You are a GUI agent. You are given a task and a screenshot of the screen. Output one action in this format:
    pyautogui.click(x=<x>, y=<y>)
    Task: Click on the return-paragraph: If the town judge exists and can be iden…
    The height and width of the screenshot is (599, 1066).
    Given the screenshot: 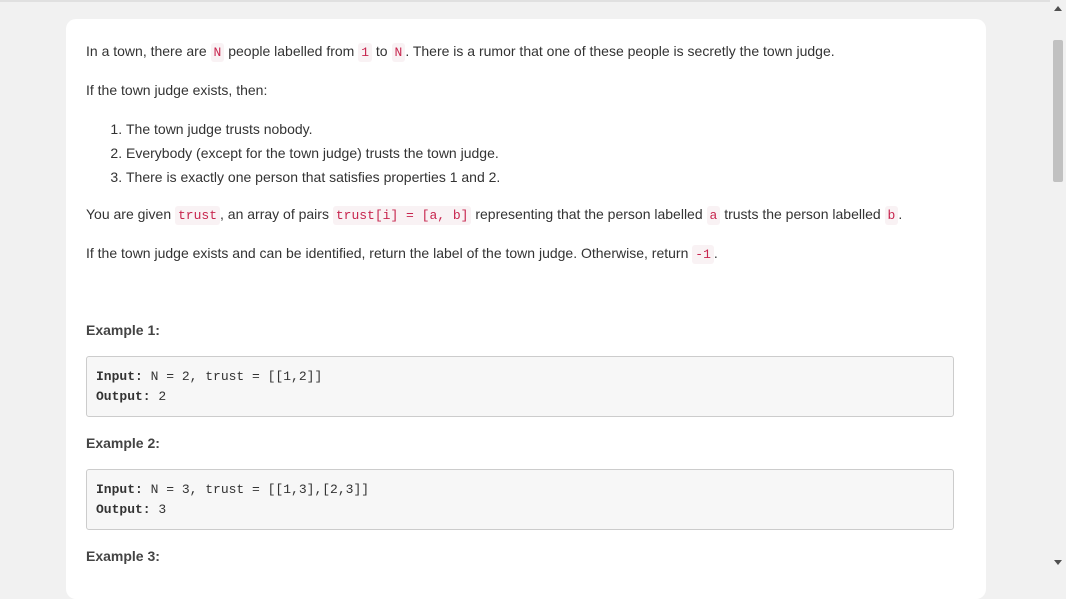 What is the action you would take?
    pyautogui.click(x=402, y=254)
    